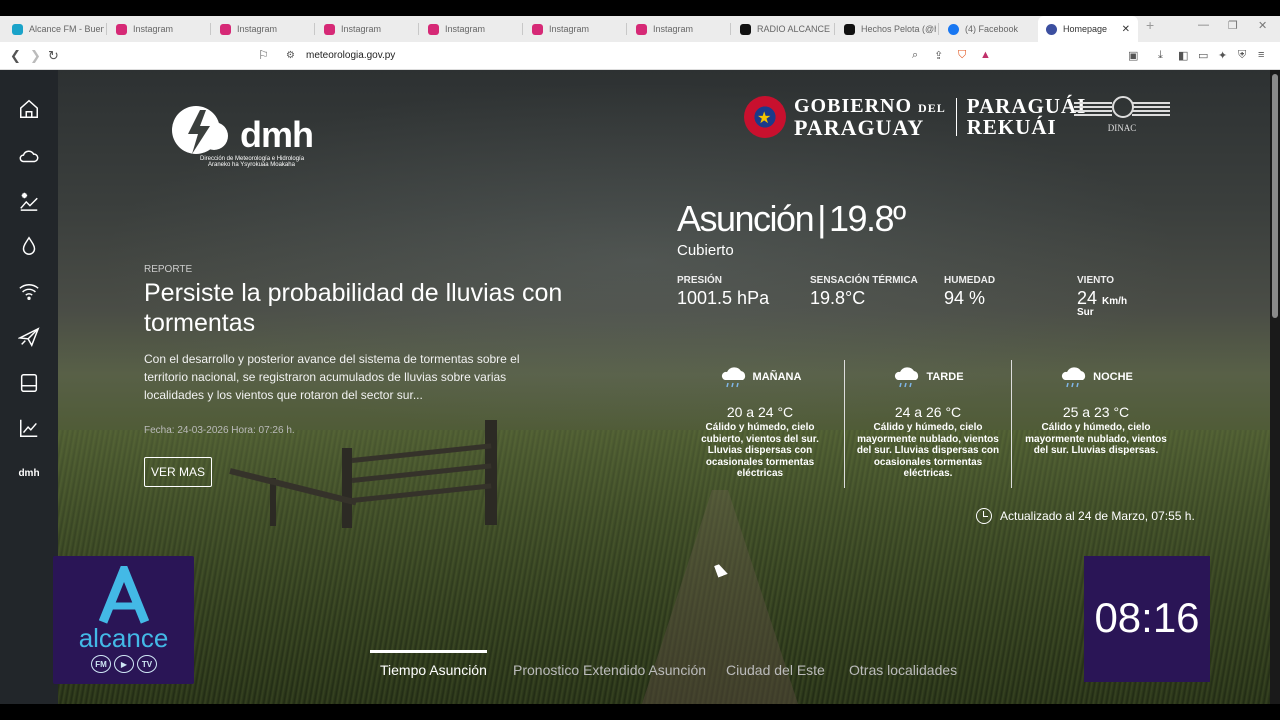 Image resolution: width=1280 pixels, height=720 pixels. Describe the element at coordinates (886, 29) in the screenshot. I see `browser-tab: Hechos Pelota (@ho` at that location.